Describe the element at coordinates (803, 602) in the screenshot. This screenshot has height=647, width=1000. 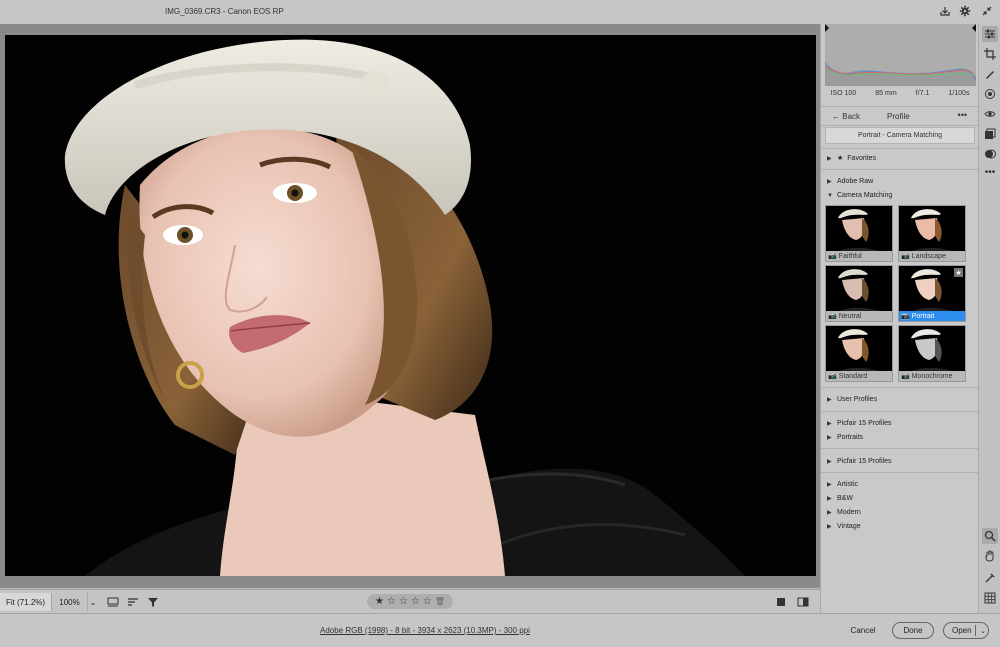
I see `compare-view-icon` at that location.